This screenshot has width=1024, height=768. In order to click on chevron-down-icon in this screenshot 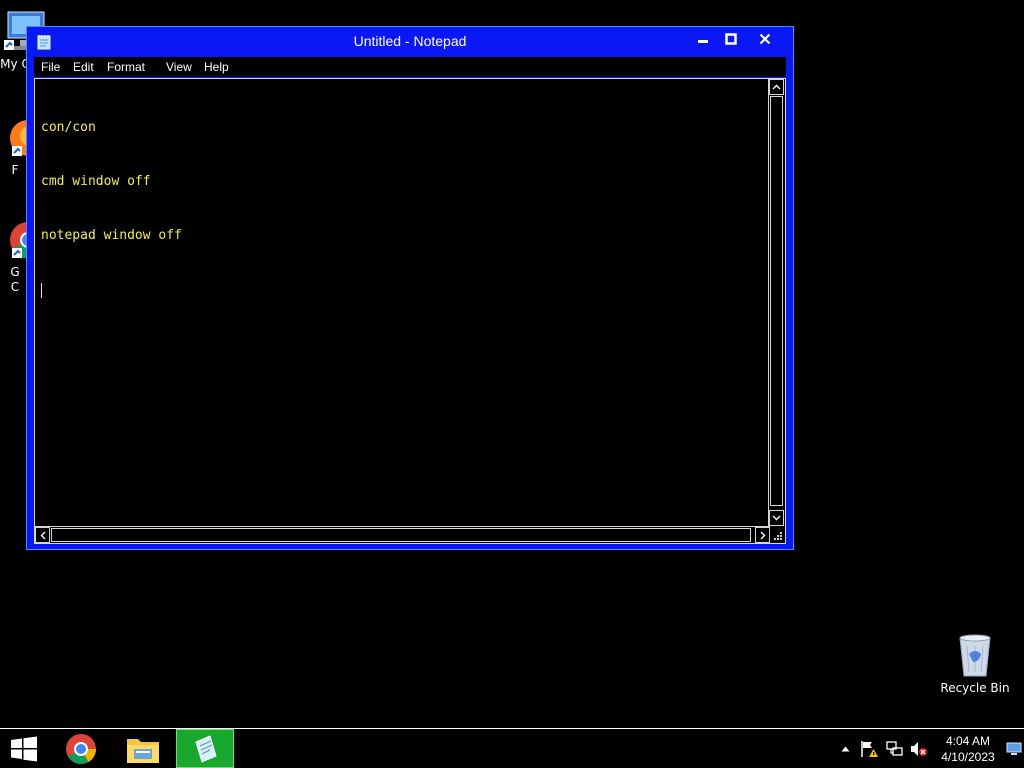, I will do `click(776, 518)`.